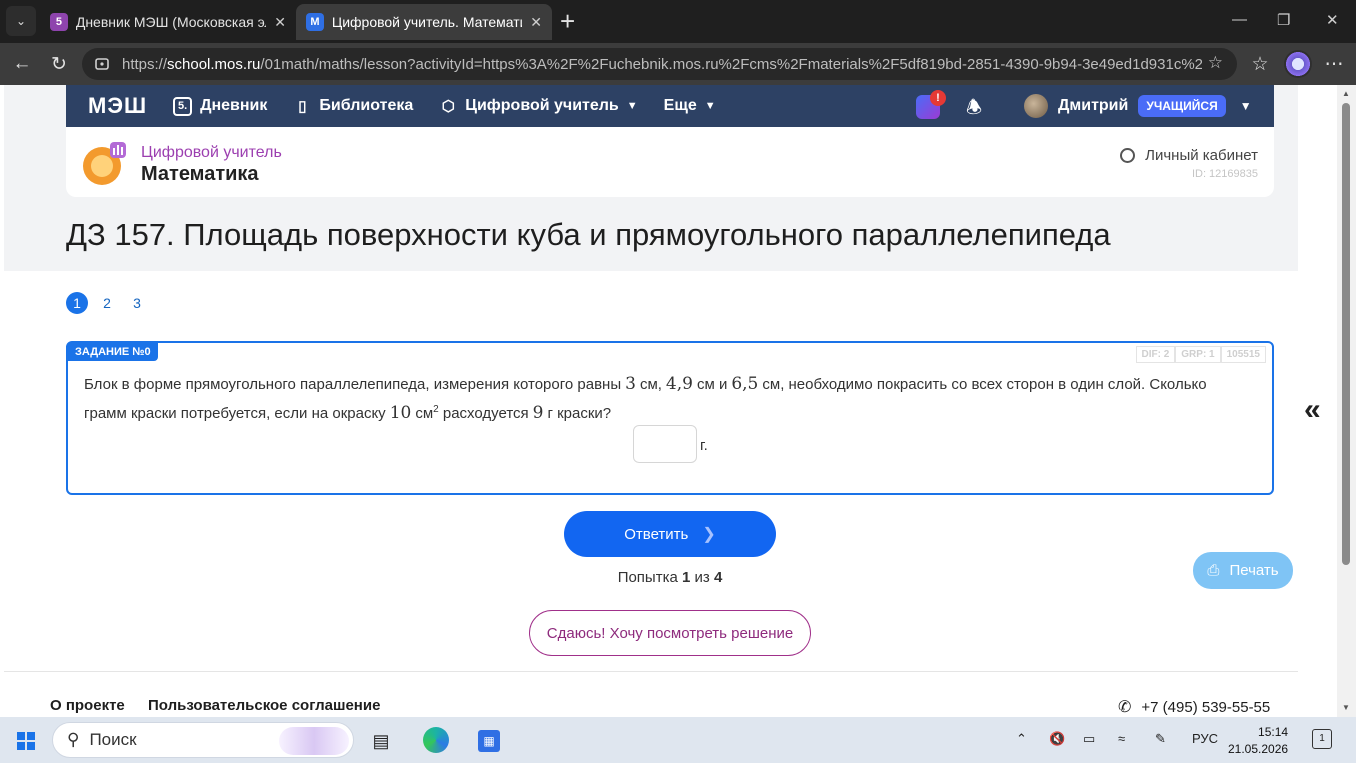 The width and height of the screenshot is (1356, 763). Describe the element at coordinates (1093, 105) in the screenshot. I see `user-name: Дмитрий` at that location.